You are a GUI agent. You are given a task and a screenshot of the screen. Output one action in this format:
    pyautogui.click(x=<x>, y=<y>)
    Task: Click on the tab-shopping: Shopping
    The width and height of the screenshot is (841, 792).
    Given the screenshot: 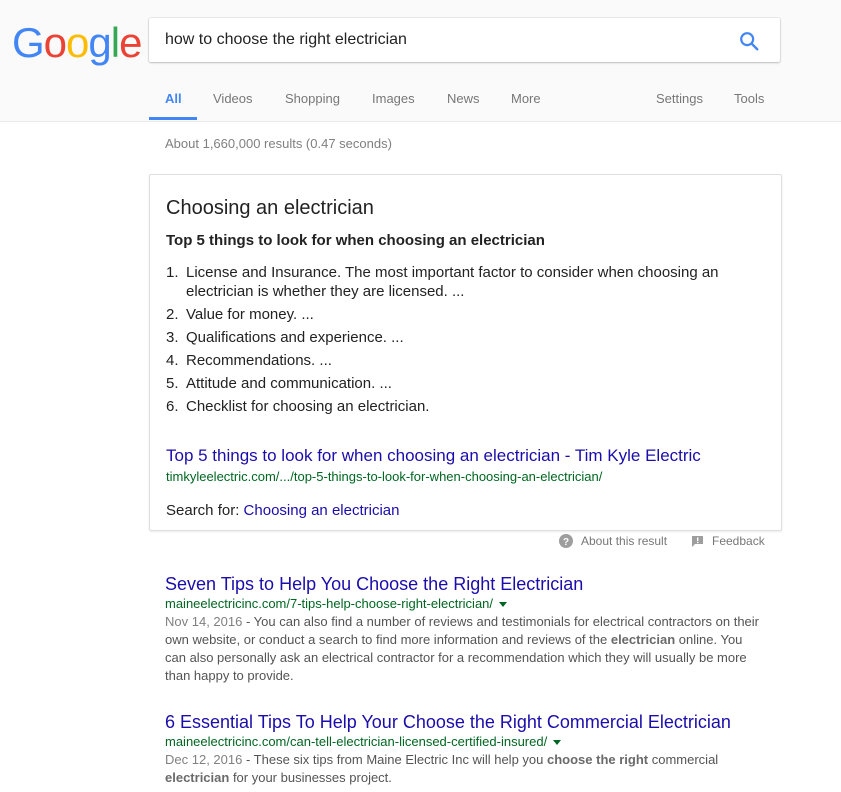 What is the action you would take?
    pyautogui.click(x=312, y=98)
    